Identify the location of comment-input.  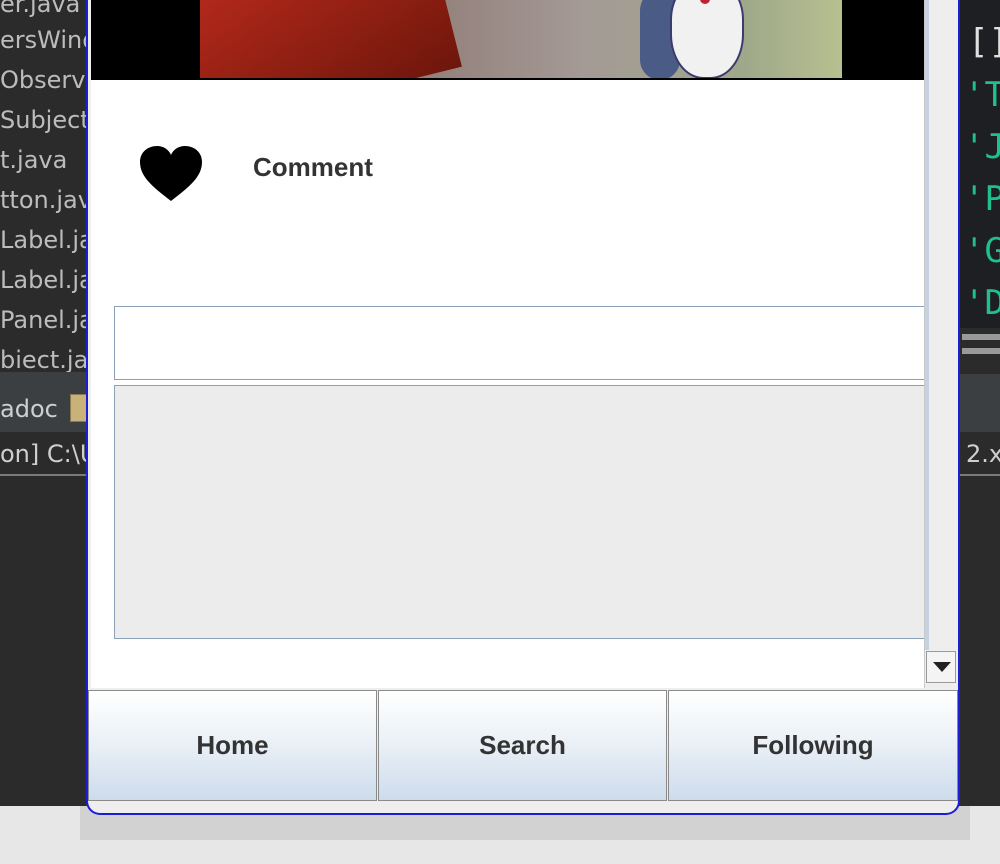
(519, 343).